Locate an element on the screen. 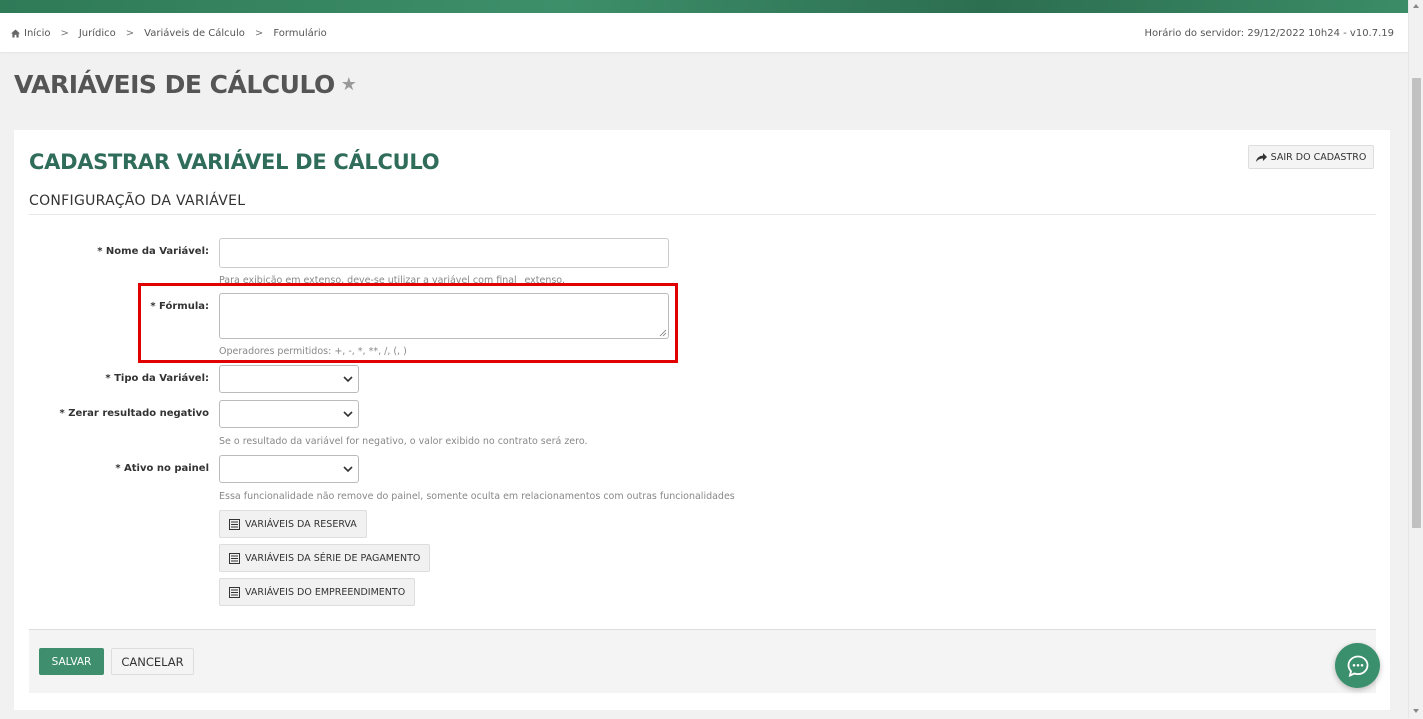  scroll-thumb is located at coordinates (1416, 303).